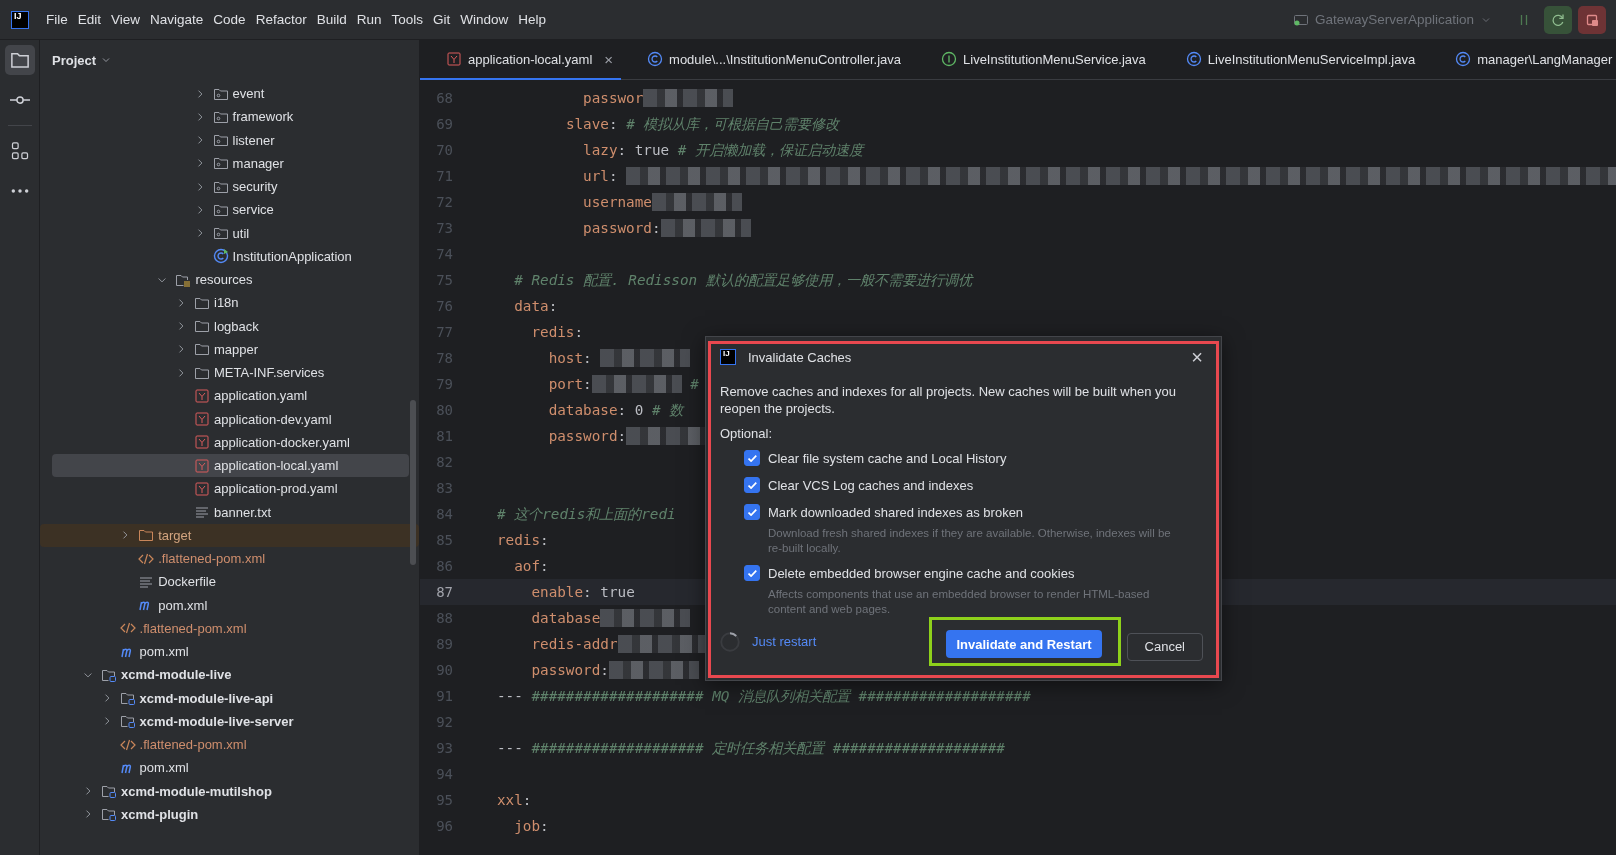 This screenshot has width=1616, height=855. Describe the element at coordinates (519, 540) in the screenshot. I see `yaml-key: redis` at that location.